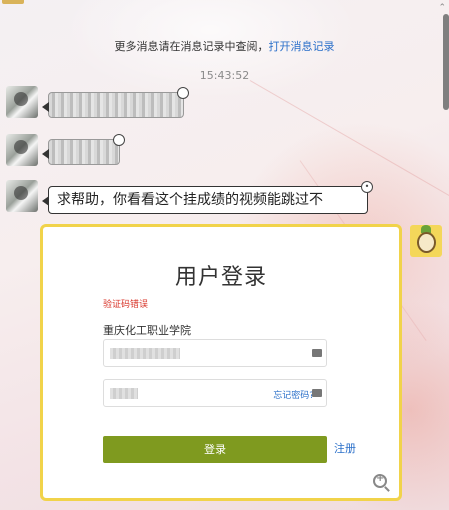  Describe the element at coordinates (442, 8) in the screenshot. I see `more-icon: ⌃` at that location.